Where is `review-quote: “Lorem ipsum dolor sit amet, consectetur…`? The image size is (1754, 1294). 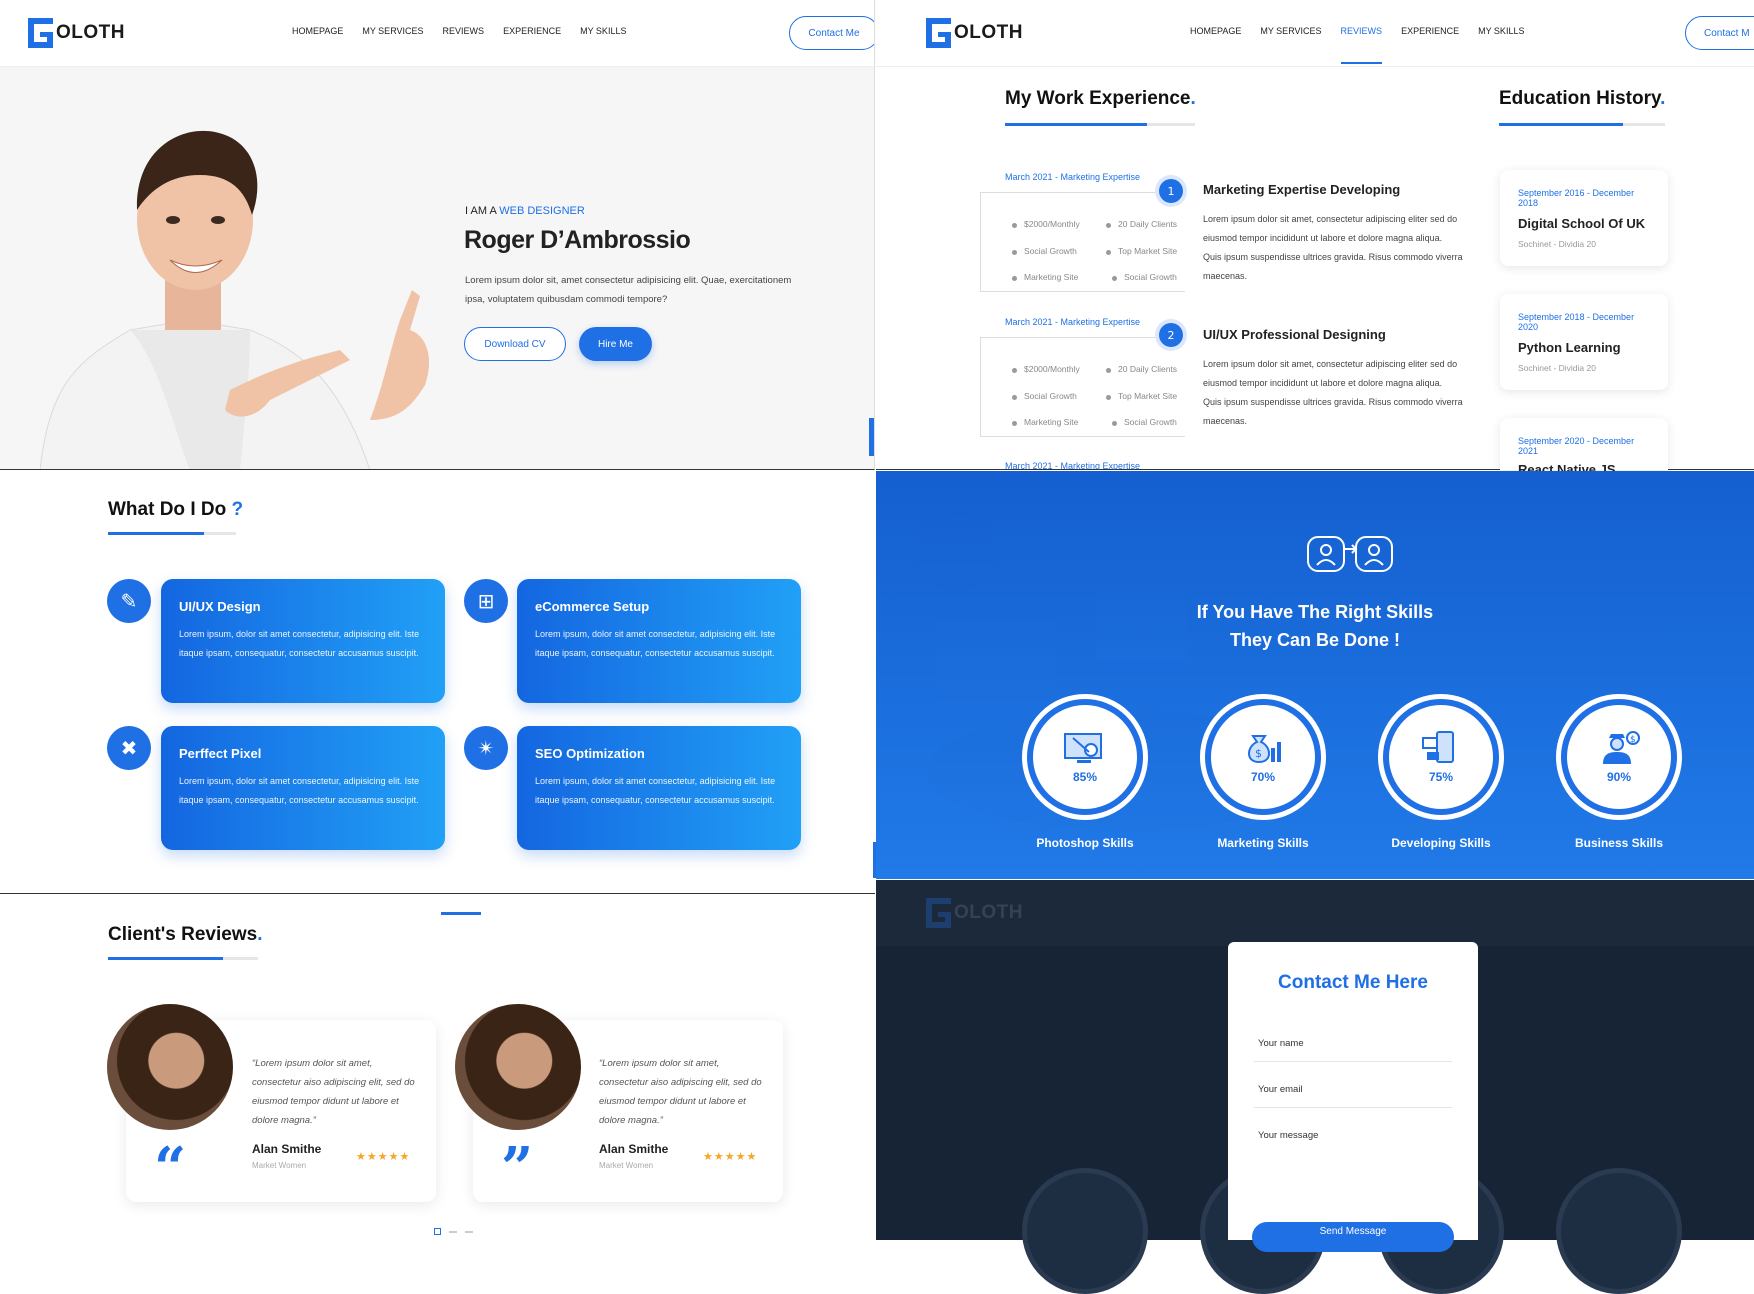
review-quote: “Lorem ipsum dolor sit amet, consectetur… is located at coordinates (680, 1092).